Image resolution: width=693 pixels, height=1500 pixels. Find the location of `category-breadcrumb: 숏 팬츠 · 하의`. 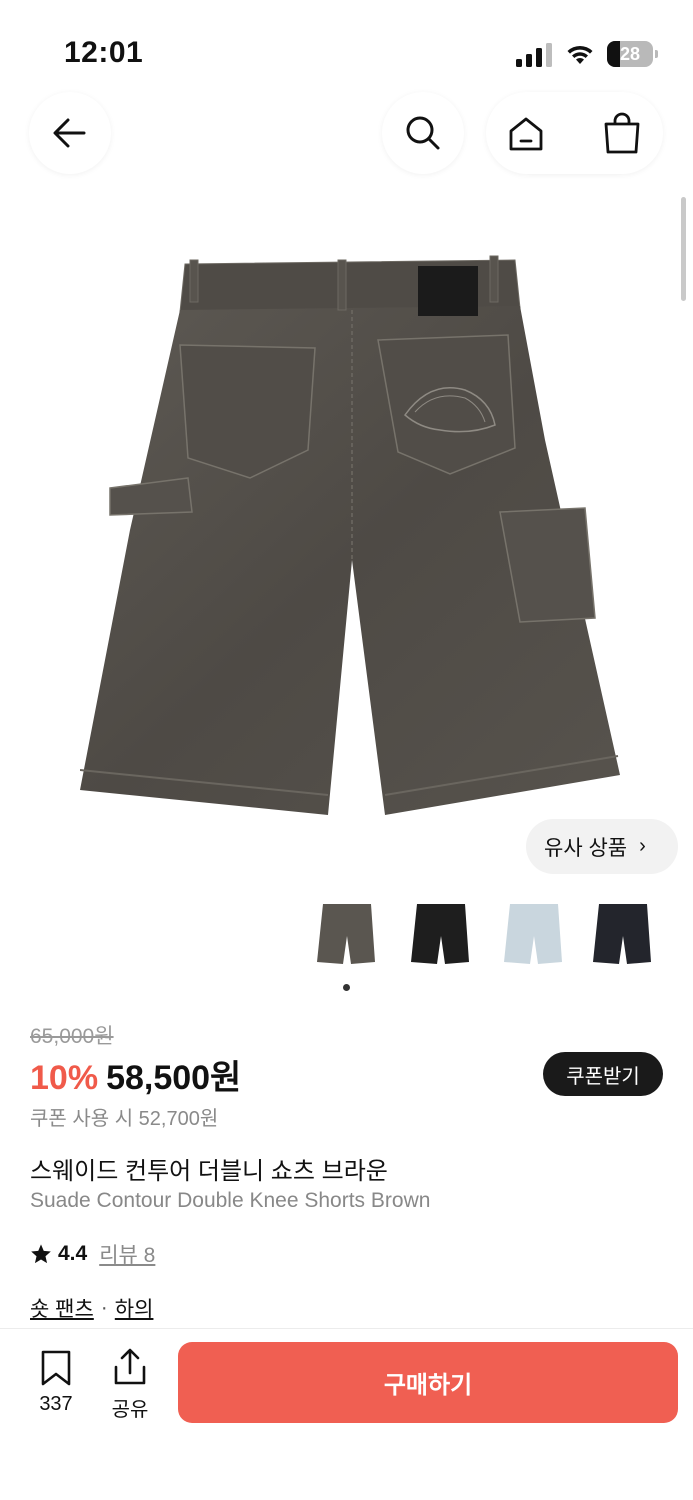

category-breadcrumb: 숏 팬츠 · 하의 is located at coordinates (91, 1308).